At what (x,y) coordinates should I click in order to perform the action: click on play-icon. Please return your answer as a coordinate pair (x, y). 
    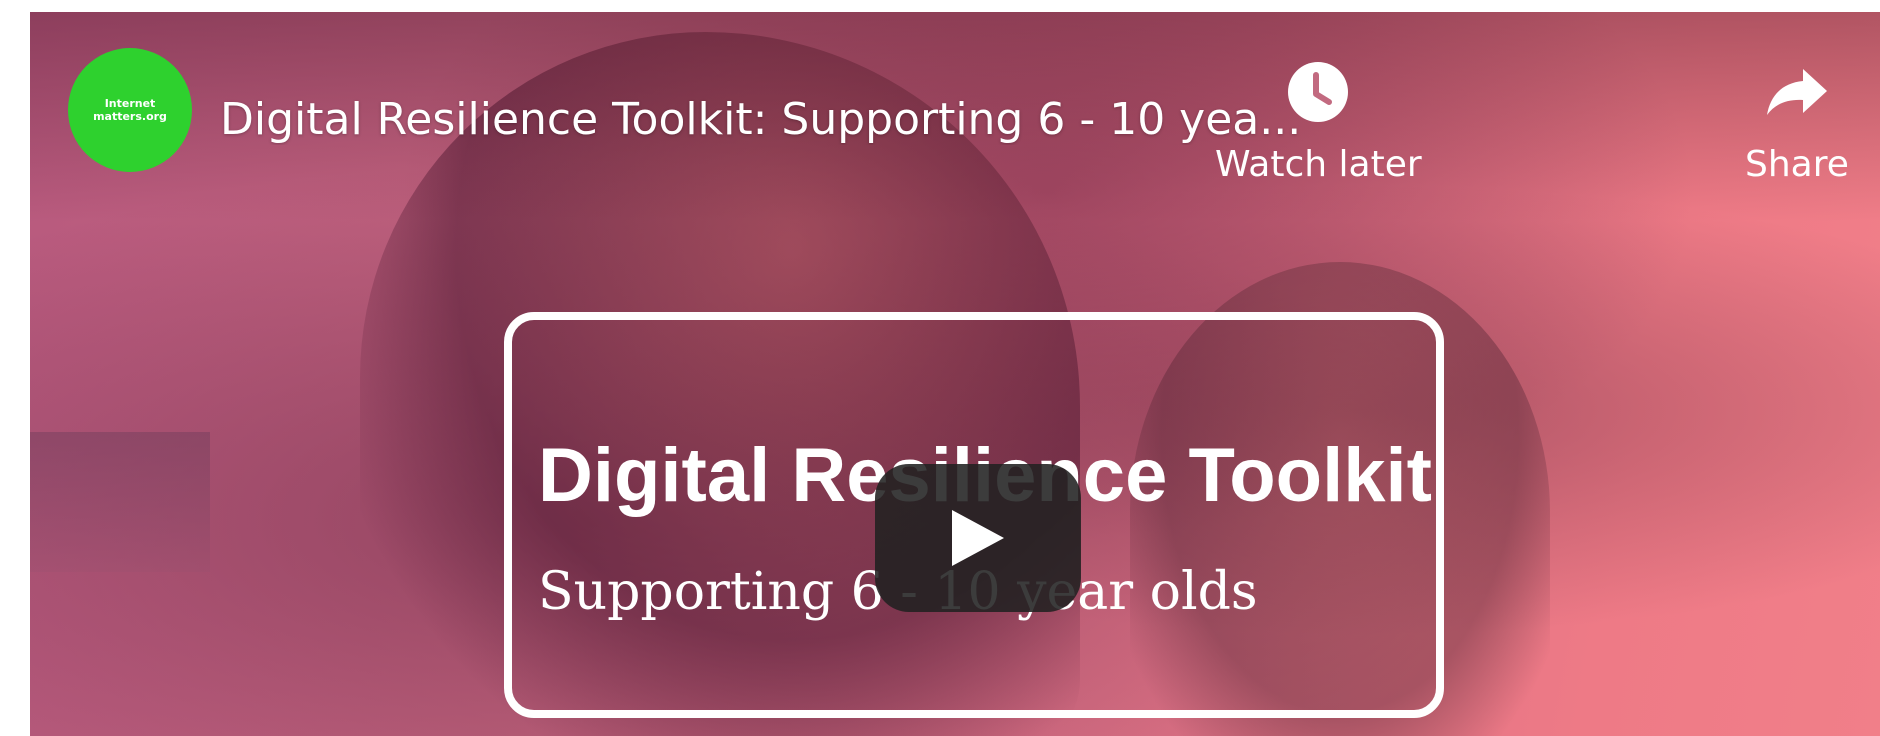
    Looking at the image, I should click on (978, 538).